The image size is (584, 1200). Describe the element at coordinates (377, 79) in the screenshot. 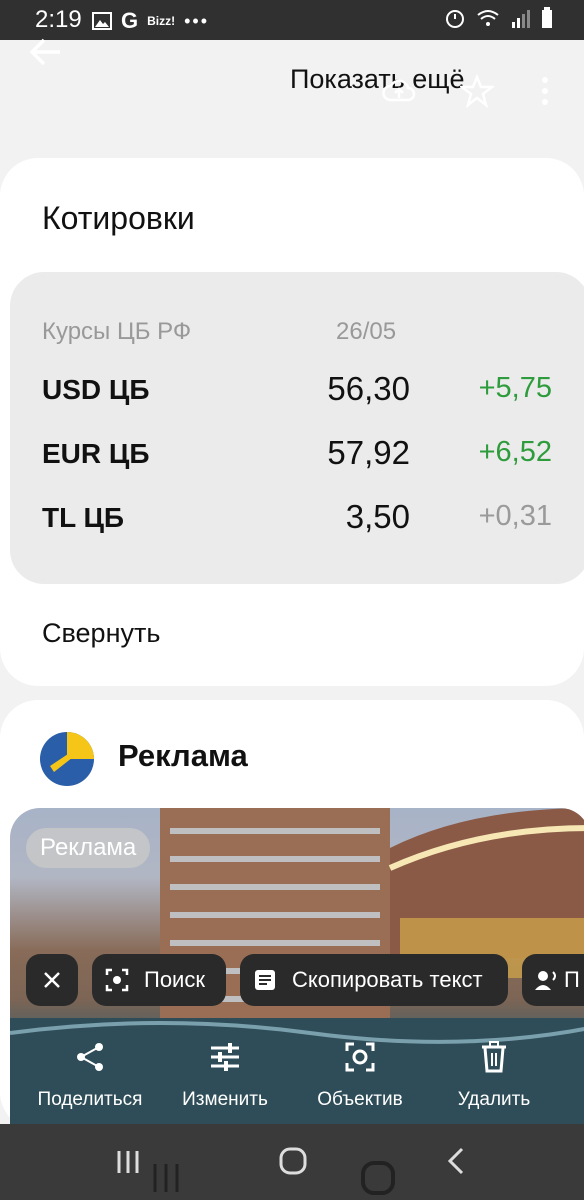

I see `page-title: Показать ещё` at that location.